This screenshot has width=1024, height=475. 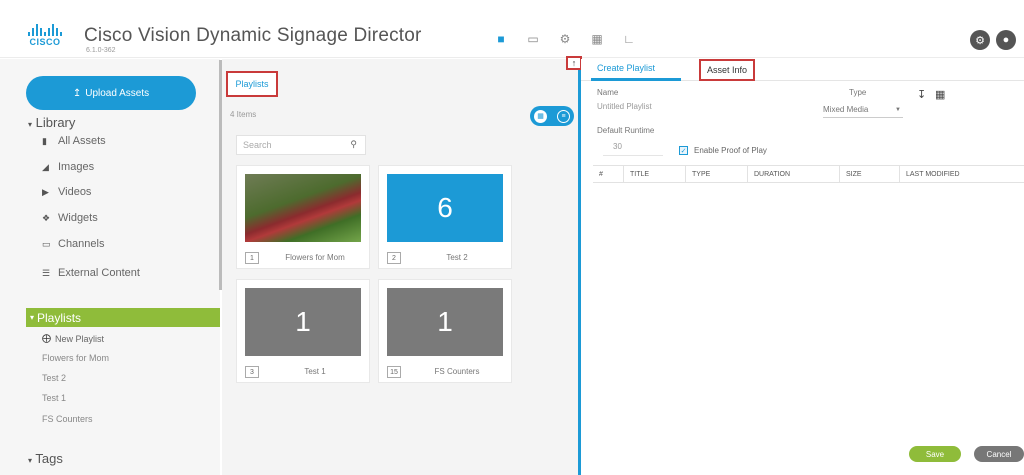 What do you see at coordinates (73, 244) in the screenshot?
I see `sidebar-item-channels: ▭ Channels` at bounding box center [73, 244].